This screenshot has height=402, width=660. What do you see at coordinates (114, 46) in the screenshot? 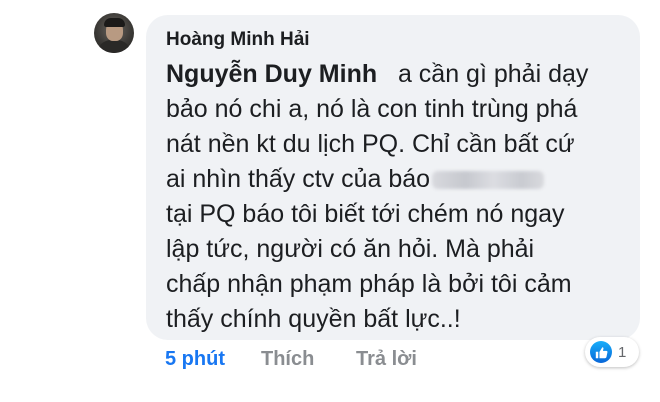
I see `avatar-shoulders` at bounding box center [114, 46].